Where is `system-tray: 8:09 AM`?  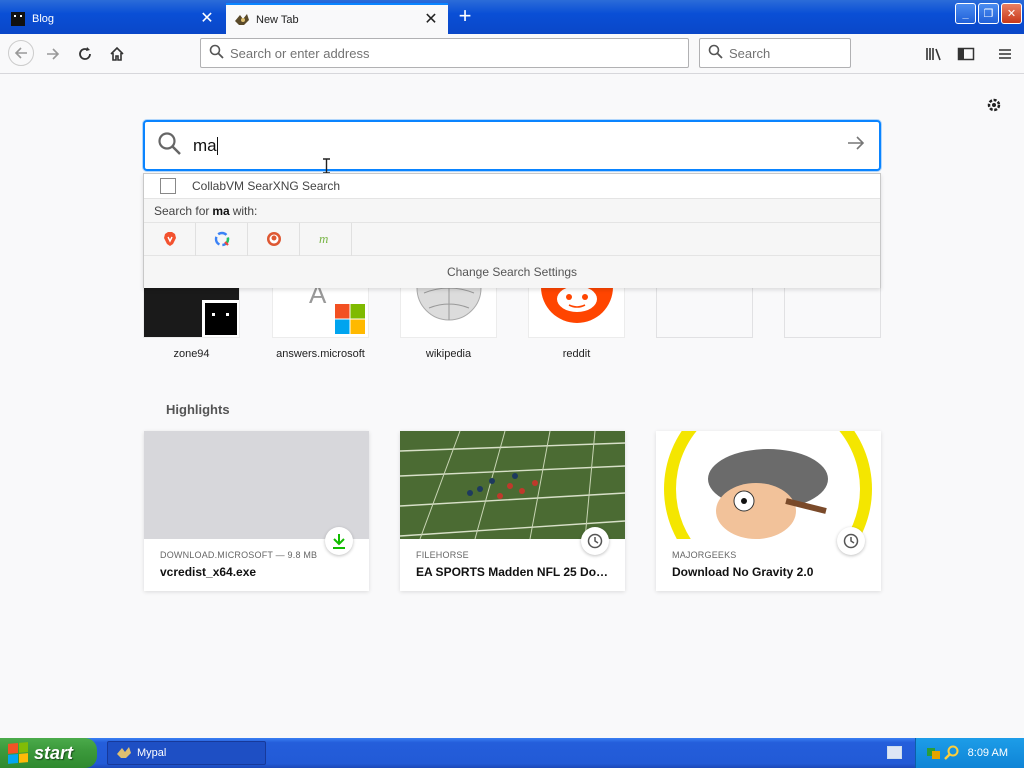
system-tray: 8:09 AM is located at coordinates (969, 753).